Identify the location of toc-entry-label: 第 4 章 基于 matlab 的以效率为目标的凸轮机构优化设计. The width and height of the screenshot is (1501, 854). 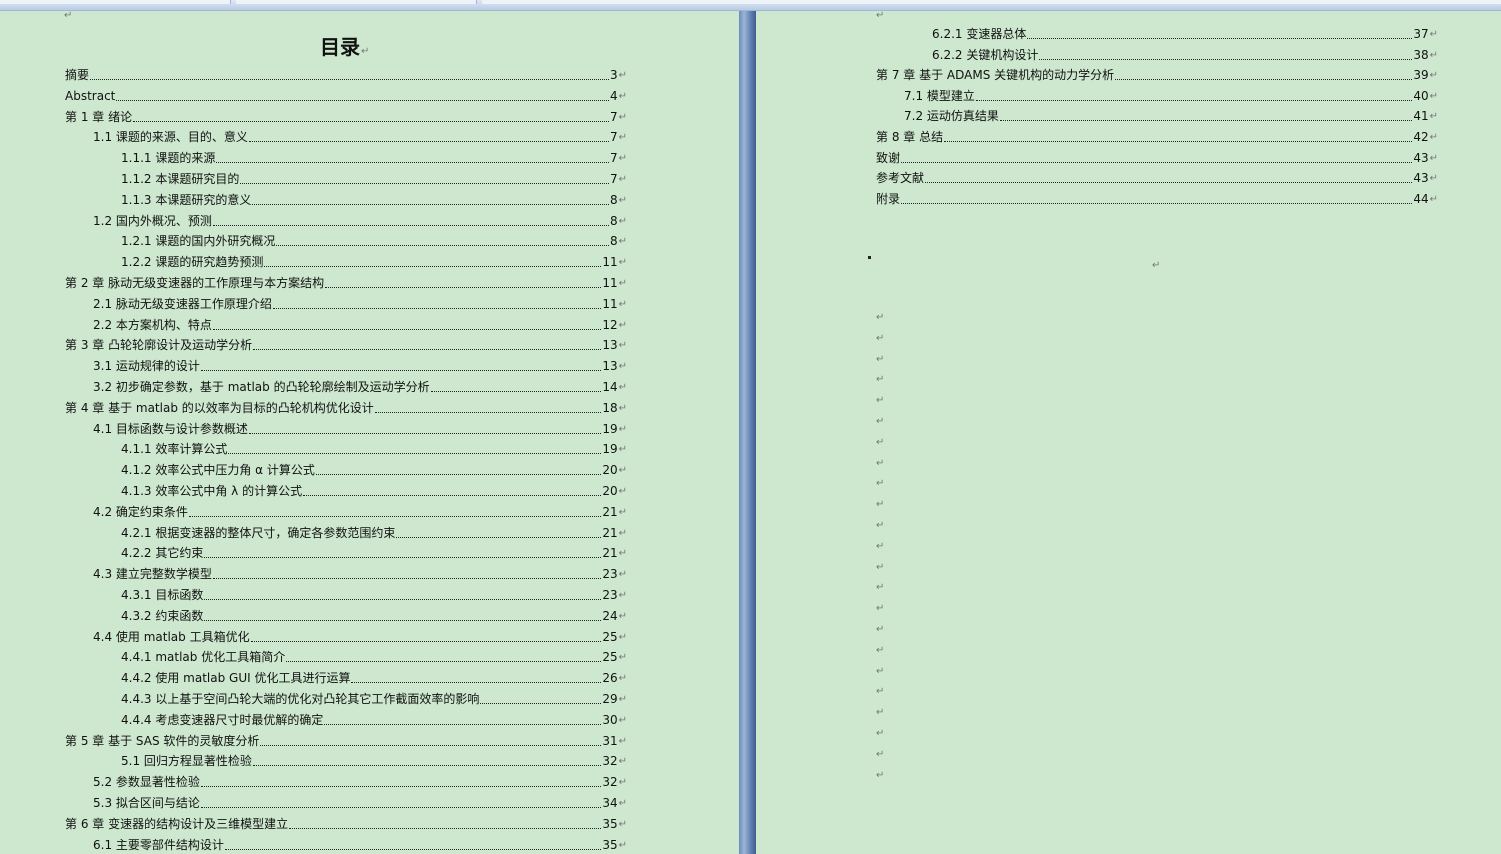
(219, 407).